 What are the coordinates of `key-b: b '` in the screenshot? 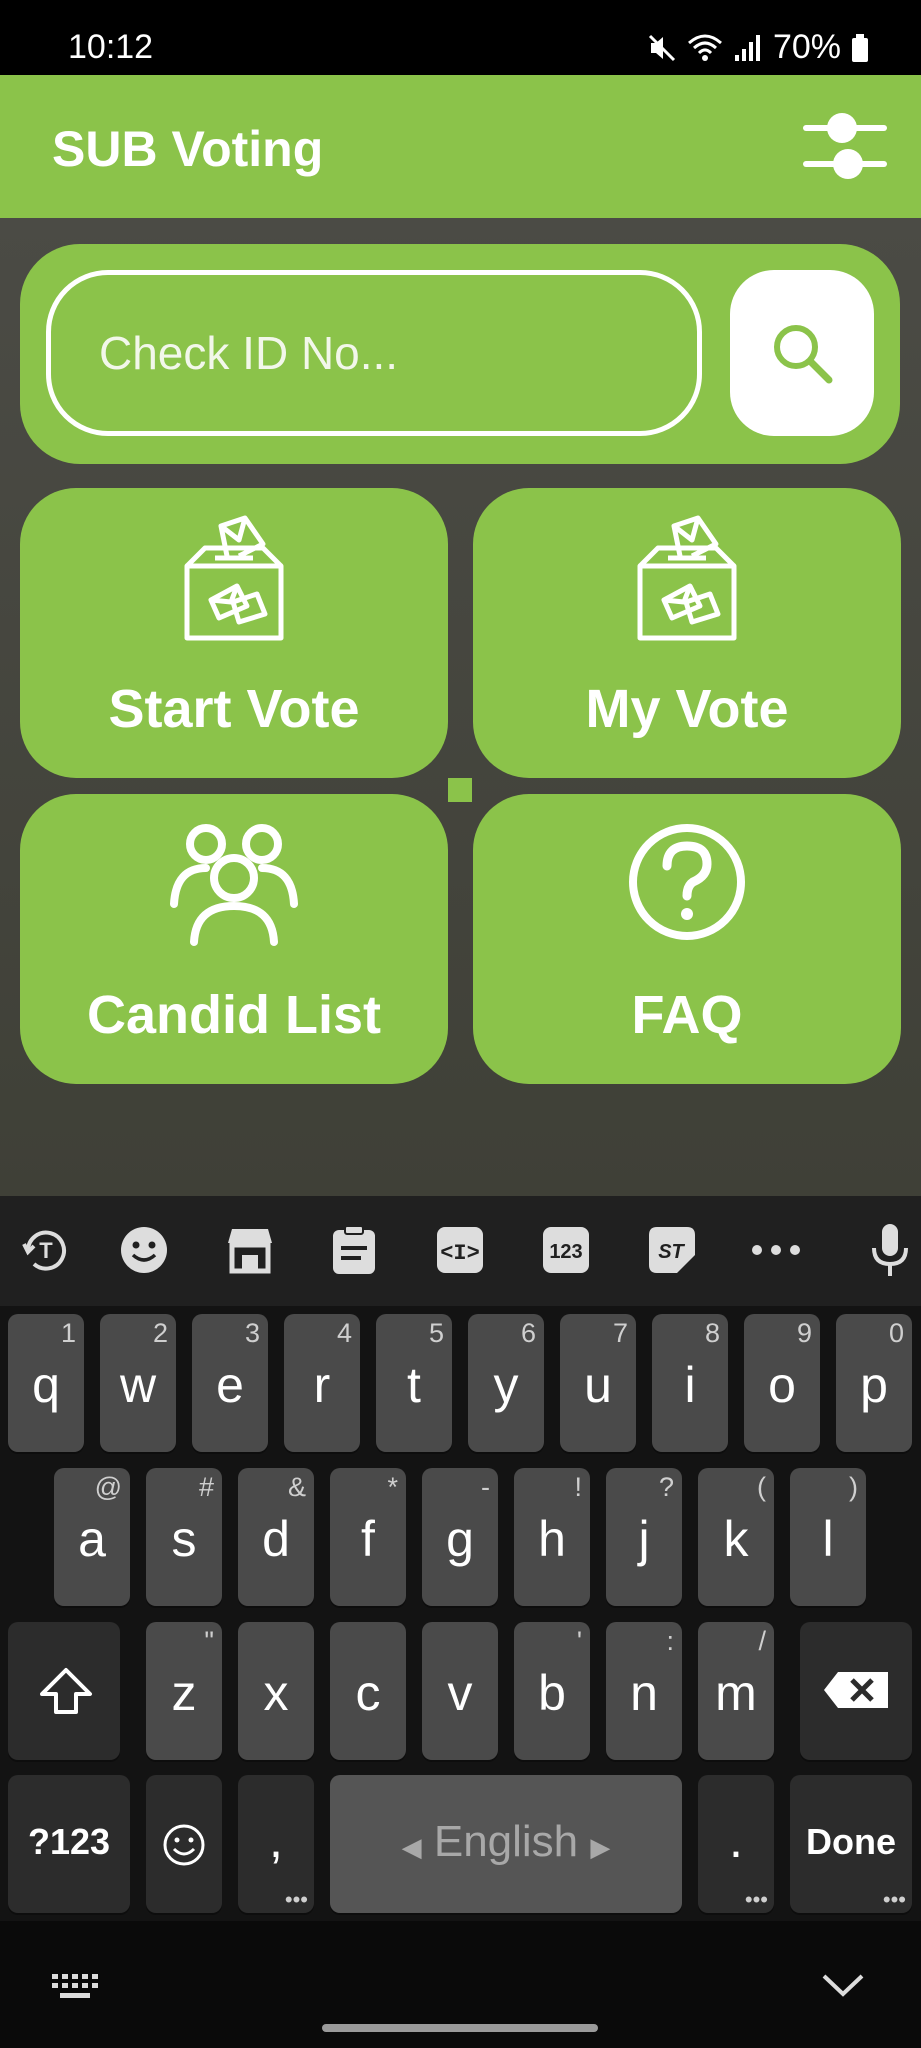 It's located at (552, 1691).